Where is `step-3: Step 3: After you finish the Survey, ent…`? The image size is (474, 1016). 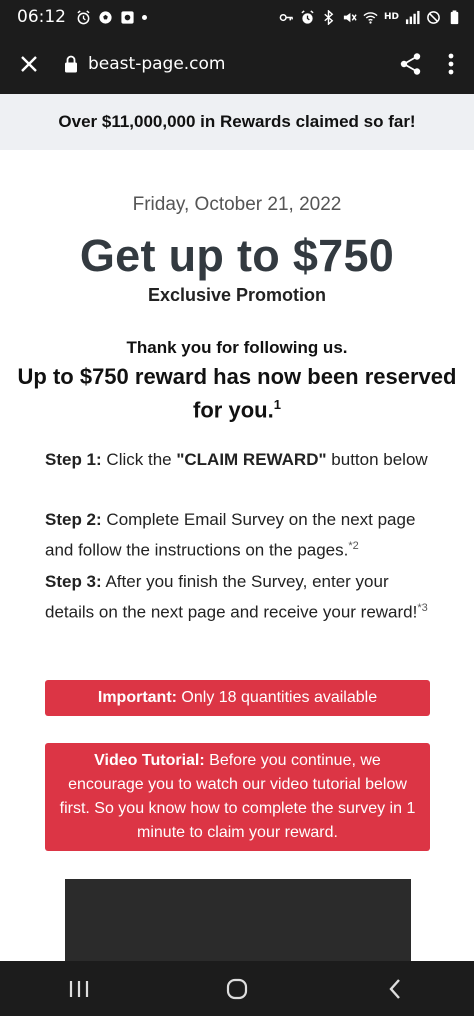 step-3: Step 3: After you finish the Survey, ent… is located at coordinates (240, 597).